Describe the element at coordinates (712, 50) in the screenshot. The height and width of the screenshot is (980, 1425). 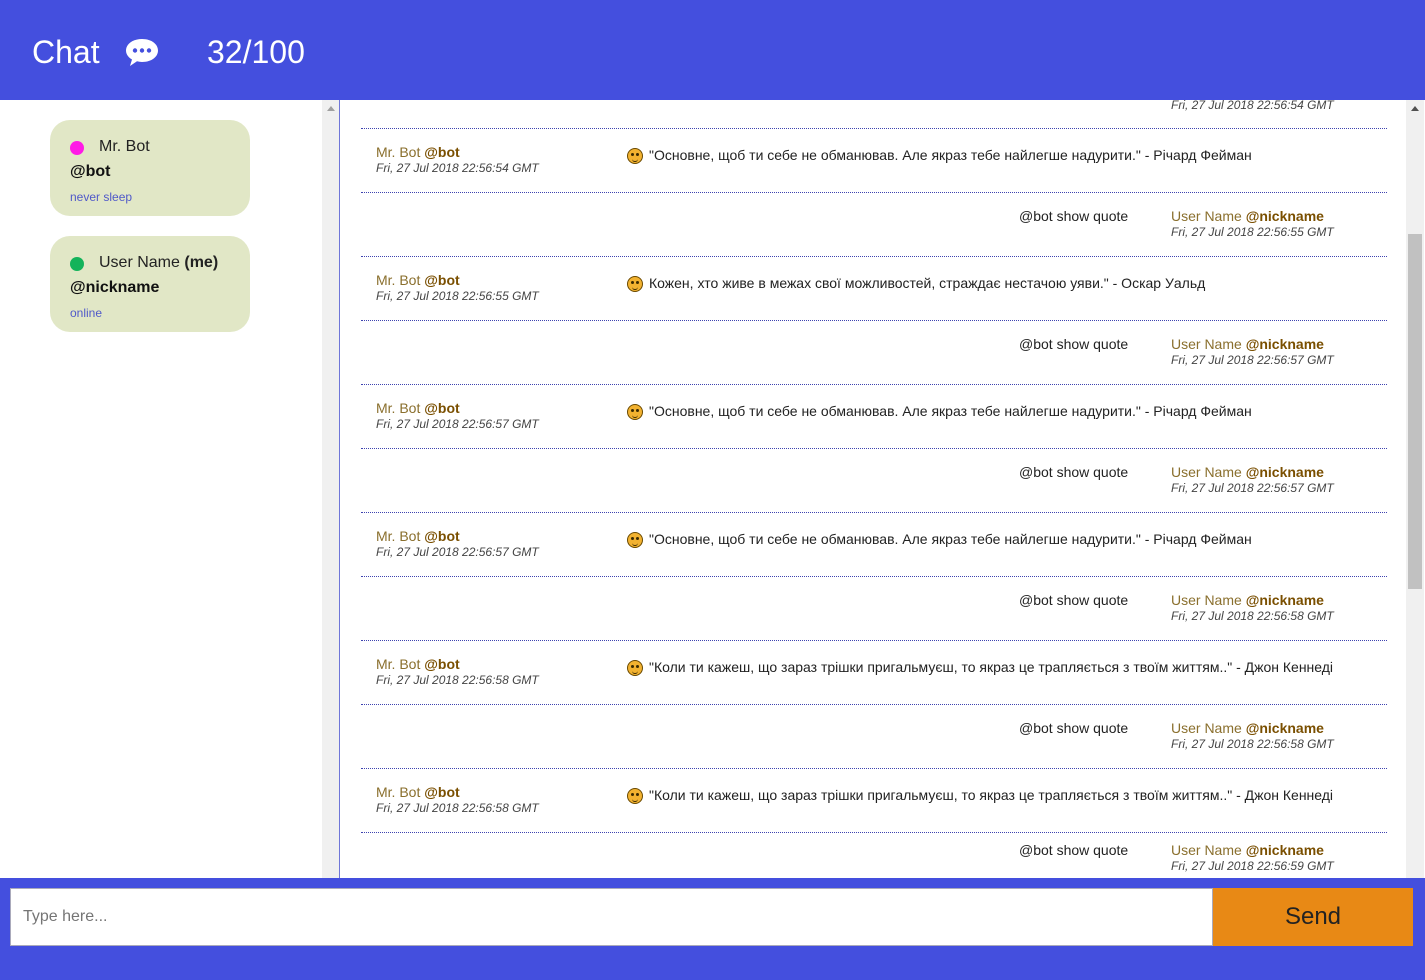
I see `app-header: Chat 32/100` at that location.